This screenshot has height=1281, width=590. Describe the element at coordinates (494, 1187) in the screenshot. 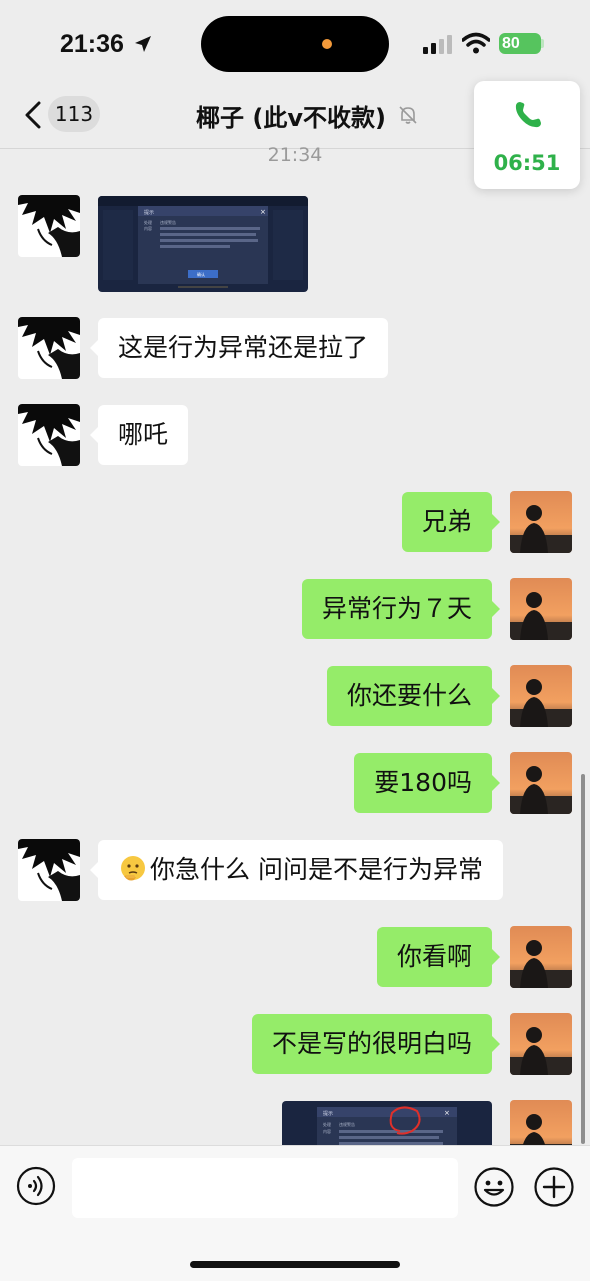

I see `emoji-picker-icon` at that location.